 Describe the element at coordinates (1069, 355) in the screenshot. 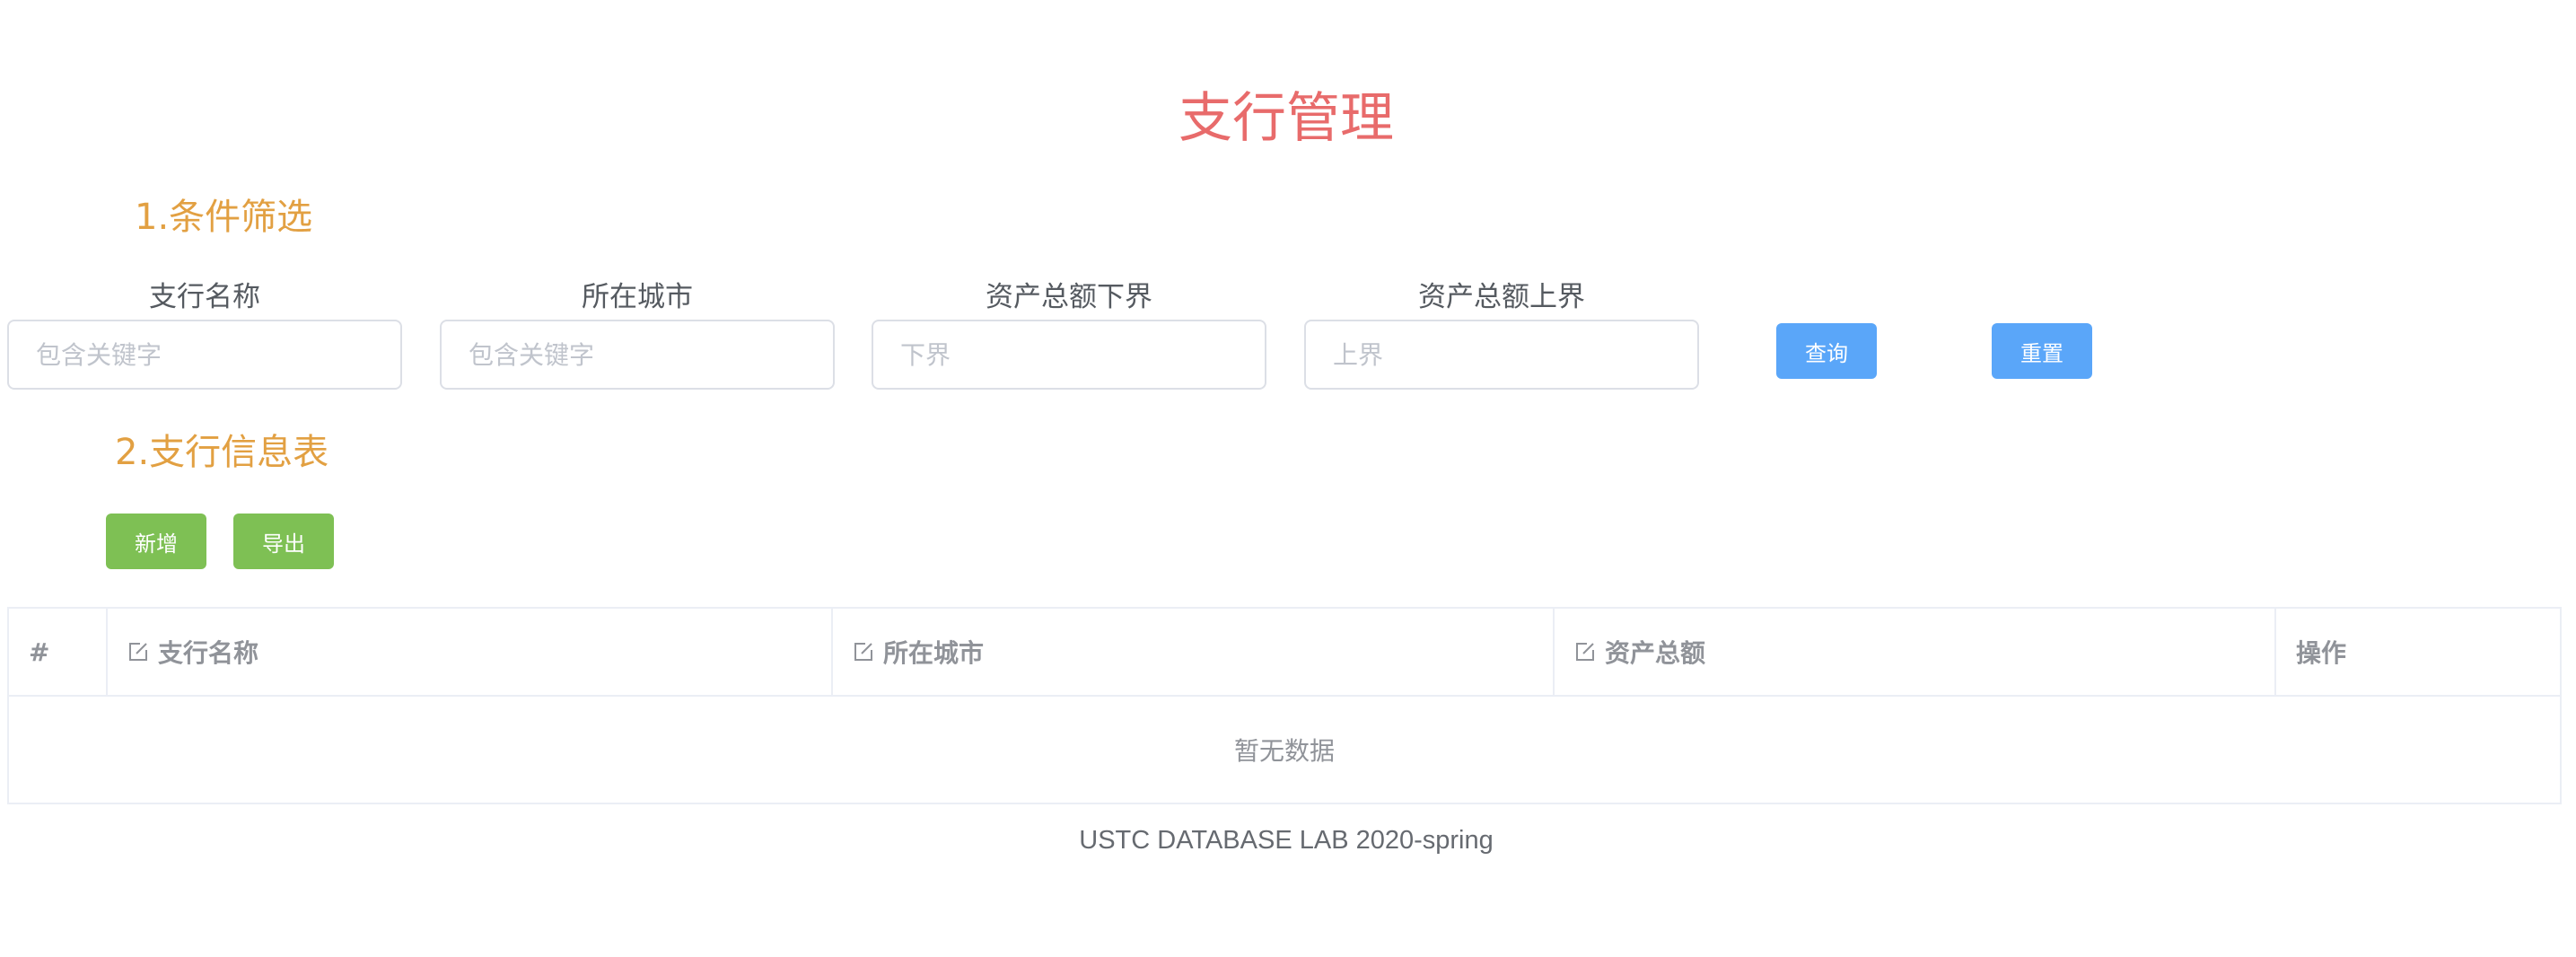

I see `asset-lower-input` at that location.